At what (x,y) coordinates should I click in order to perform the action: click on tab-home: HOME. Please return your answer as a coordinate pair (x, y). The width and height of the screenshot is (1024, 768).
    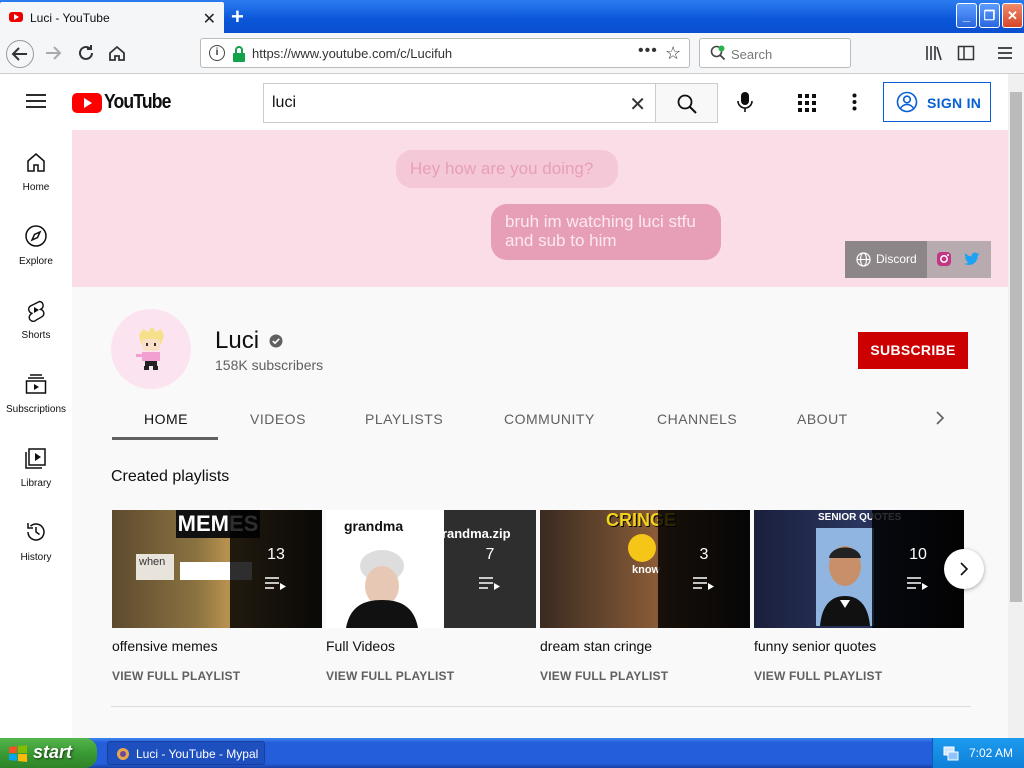
    Looking at the image, I should click on (166, 419).